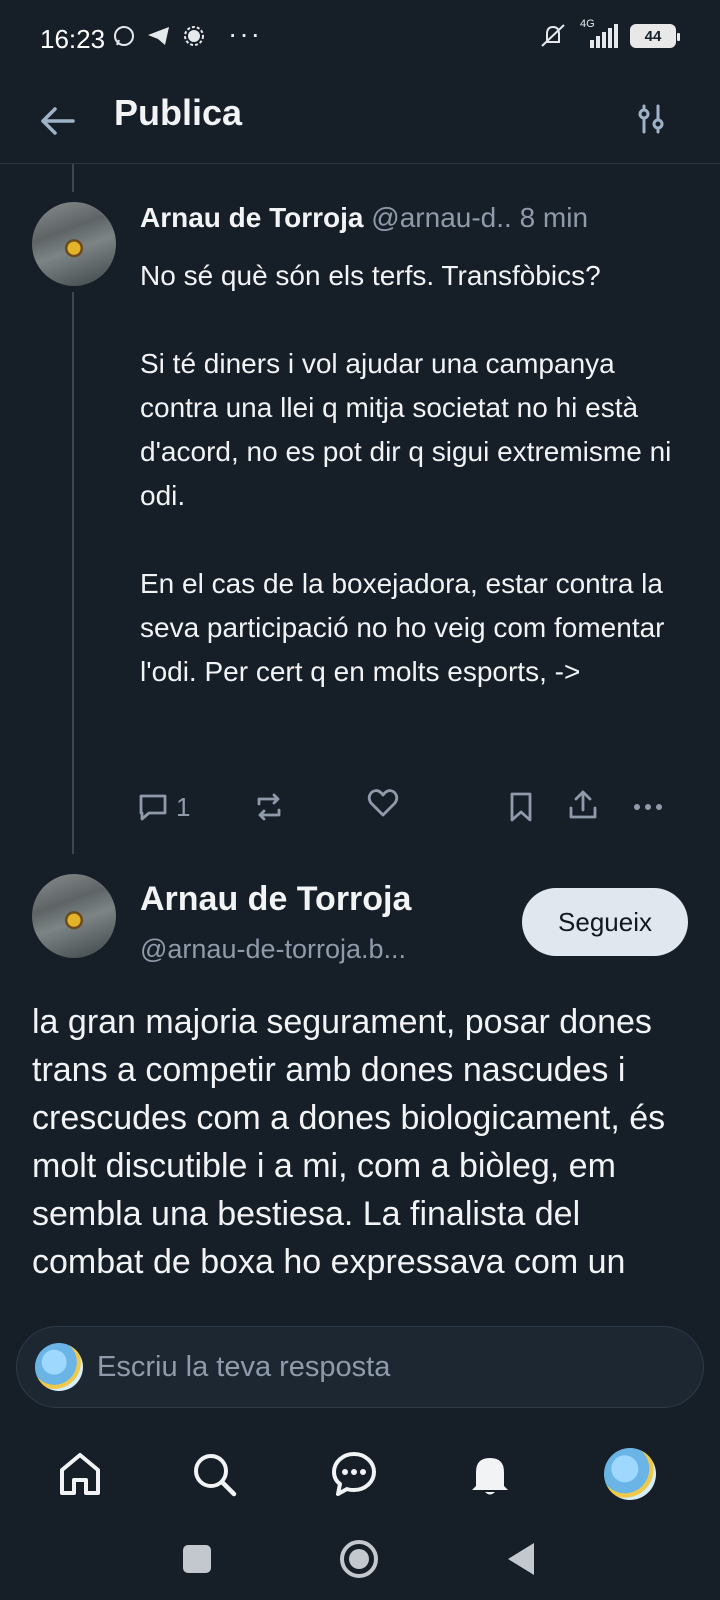  What do you see at coordinates (194, 36) in the screenshot?
I see `signal-icon` at bounding box center [194, 36].